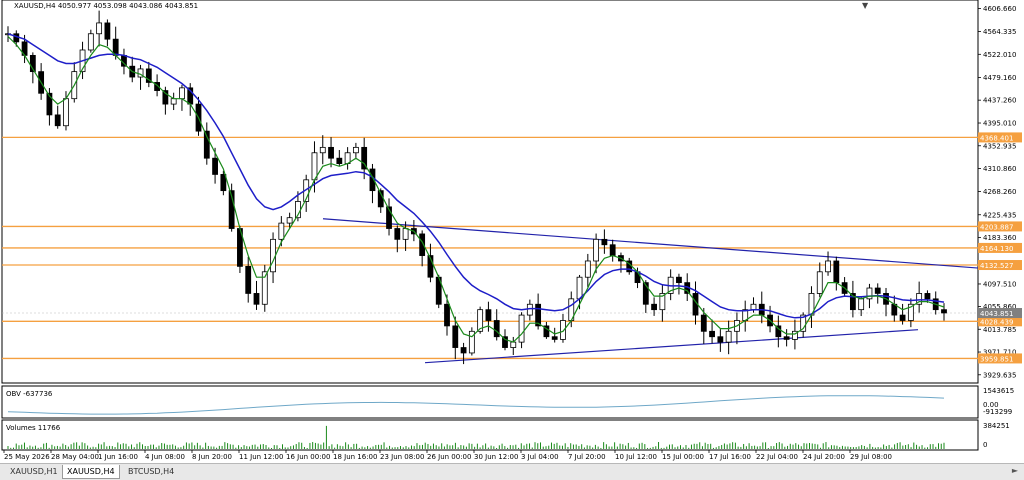 This screenshot has height=480, width=1024. What do you see at coordinates (999, 330) in the screenshot?
I see `price-tick-label-13: 4013.785` at bounding box center [999, 330].